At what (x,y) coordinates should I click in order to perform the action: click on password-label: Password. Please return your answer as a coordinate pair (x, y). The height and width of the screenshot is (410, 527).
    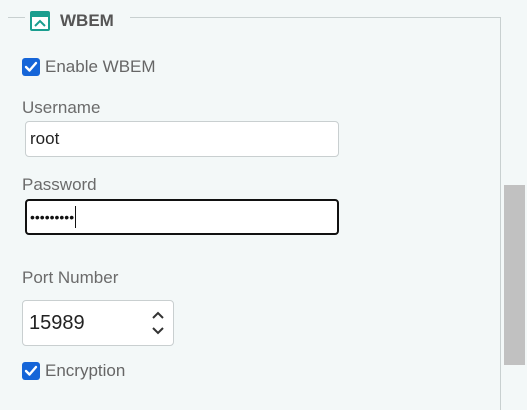
    Looking at the image, I should click on (59, 184).